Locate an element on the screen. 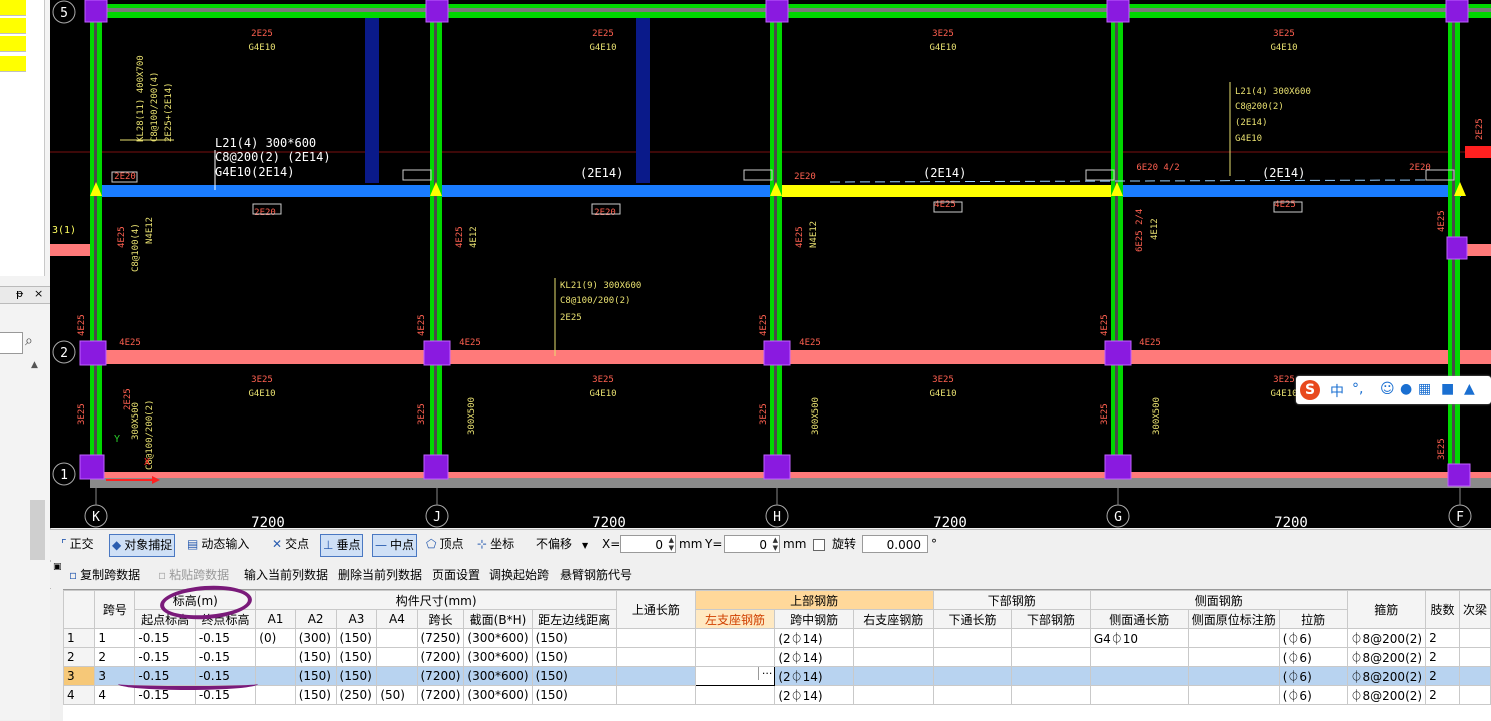  col-left-support: 左支座钢筋 is located at coordinates (735, 619).